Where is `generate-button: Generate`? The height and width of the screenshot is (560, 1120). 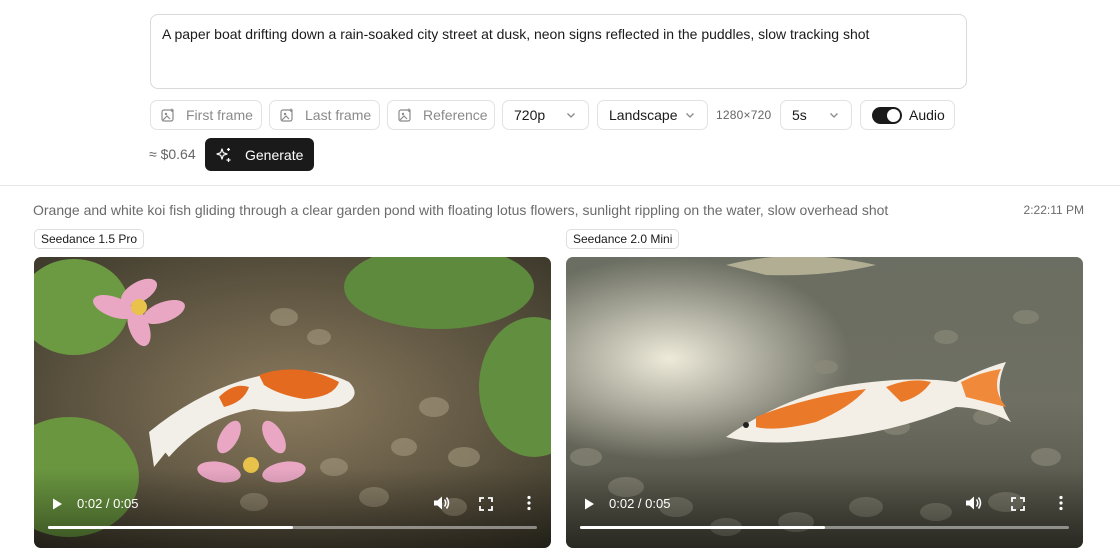 generate-button: Generate is located at coordinates (259, 154).